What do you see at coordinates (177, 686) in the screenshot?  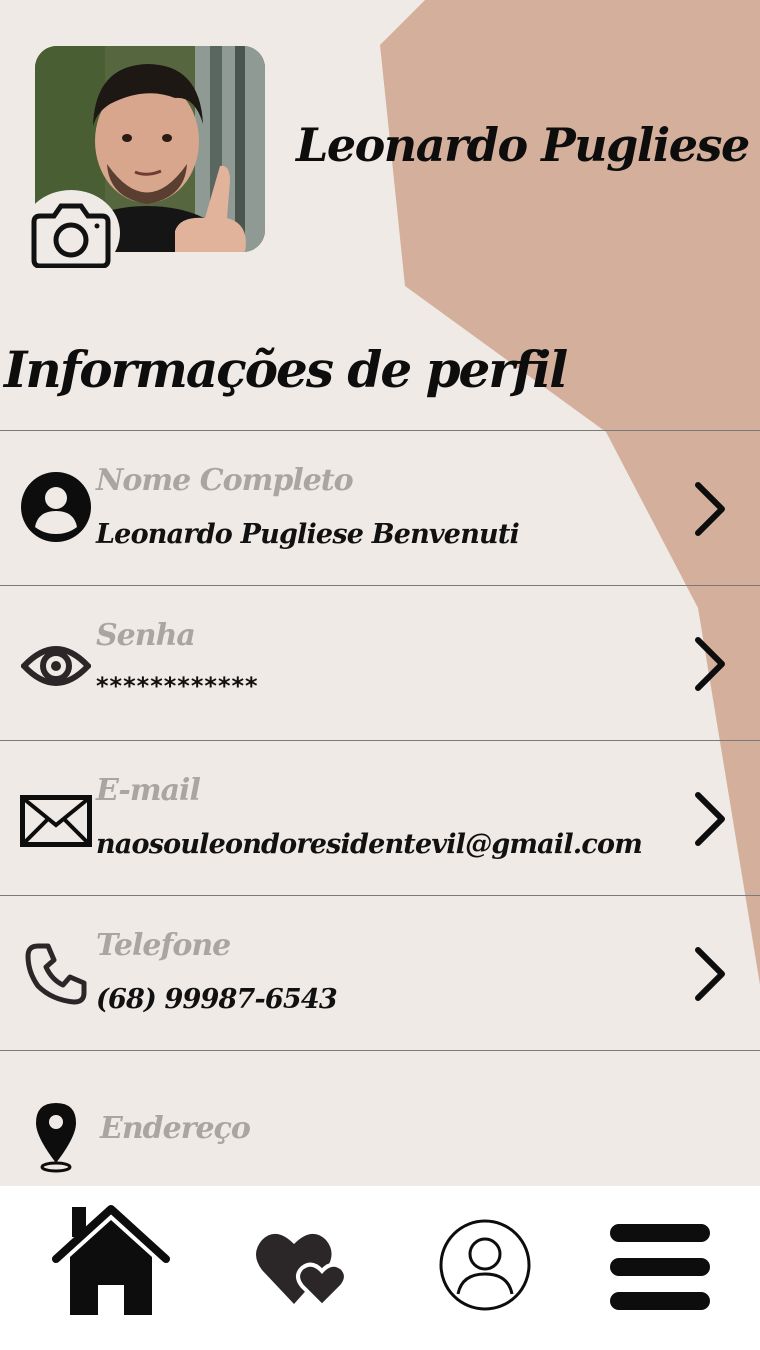 I see `field-value: ************` at bounding box center [177, 686].